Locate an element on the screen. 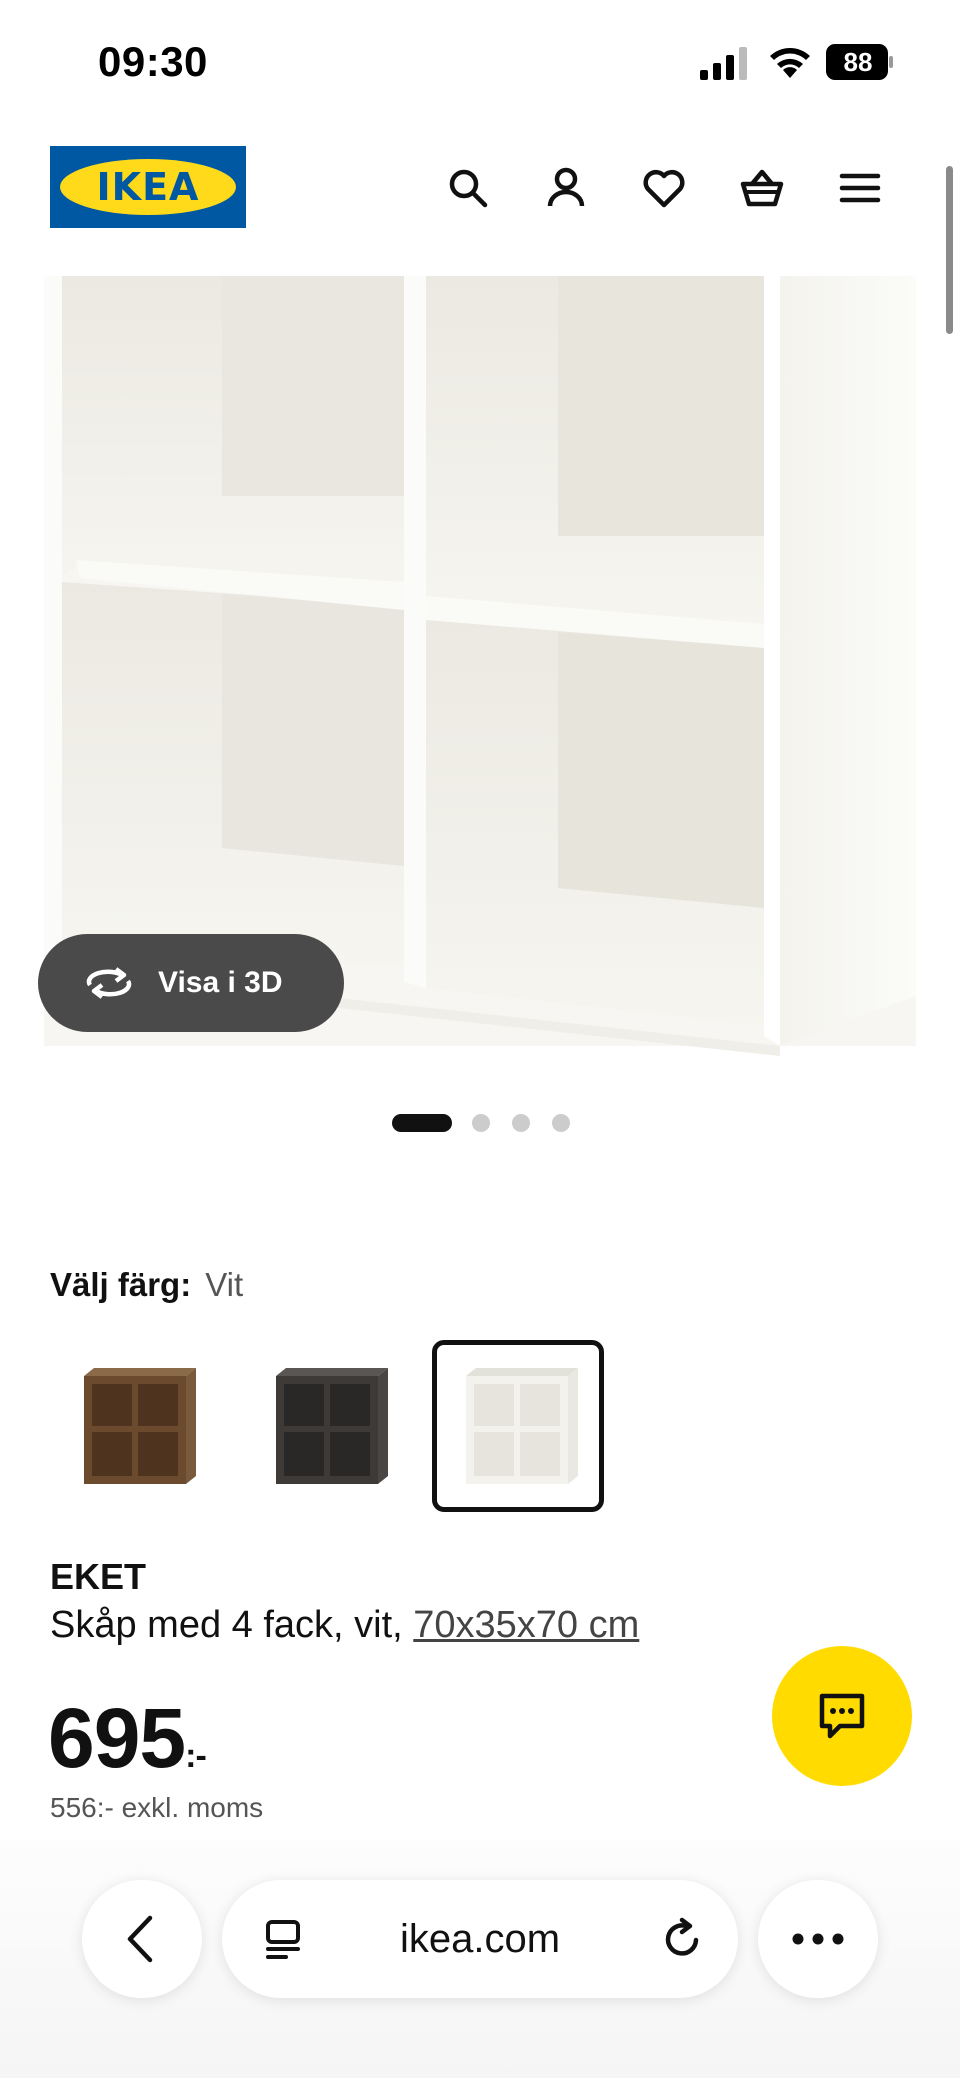 The height and width of the screenshot is (2078, 960). product-dimensions-link: 70x35x70 cm is located at coordinates (526, 1625).